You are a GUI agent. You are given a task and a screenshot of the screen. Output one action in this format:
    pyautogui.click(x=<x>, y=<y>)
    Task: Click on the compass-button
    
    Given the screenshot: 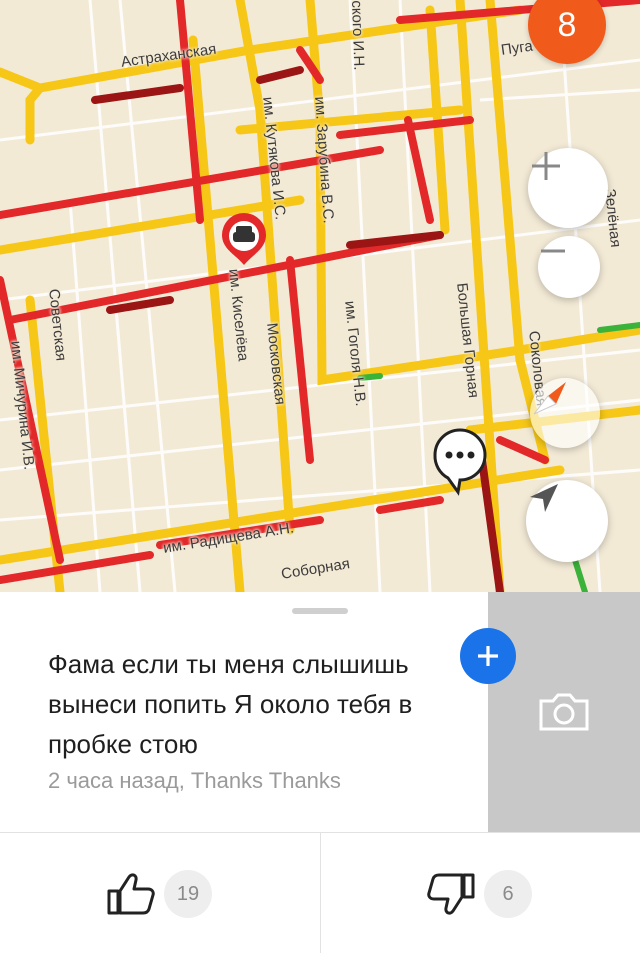 What is the action you would take?
    pyautogui.click(x=565, y=413)
    